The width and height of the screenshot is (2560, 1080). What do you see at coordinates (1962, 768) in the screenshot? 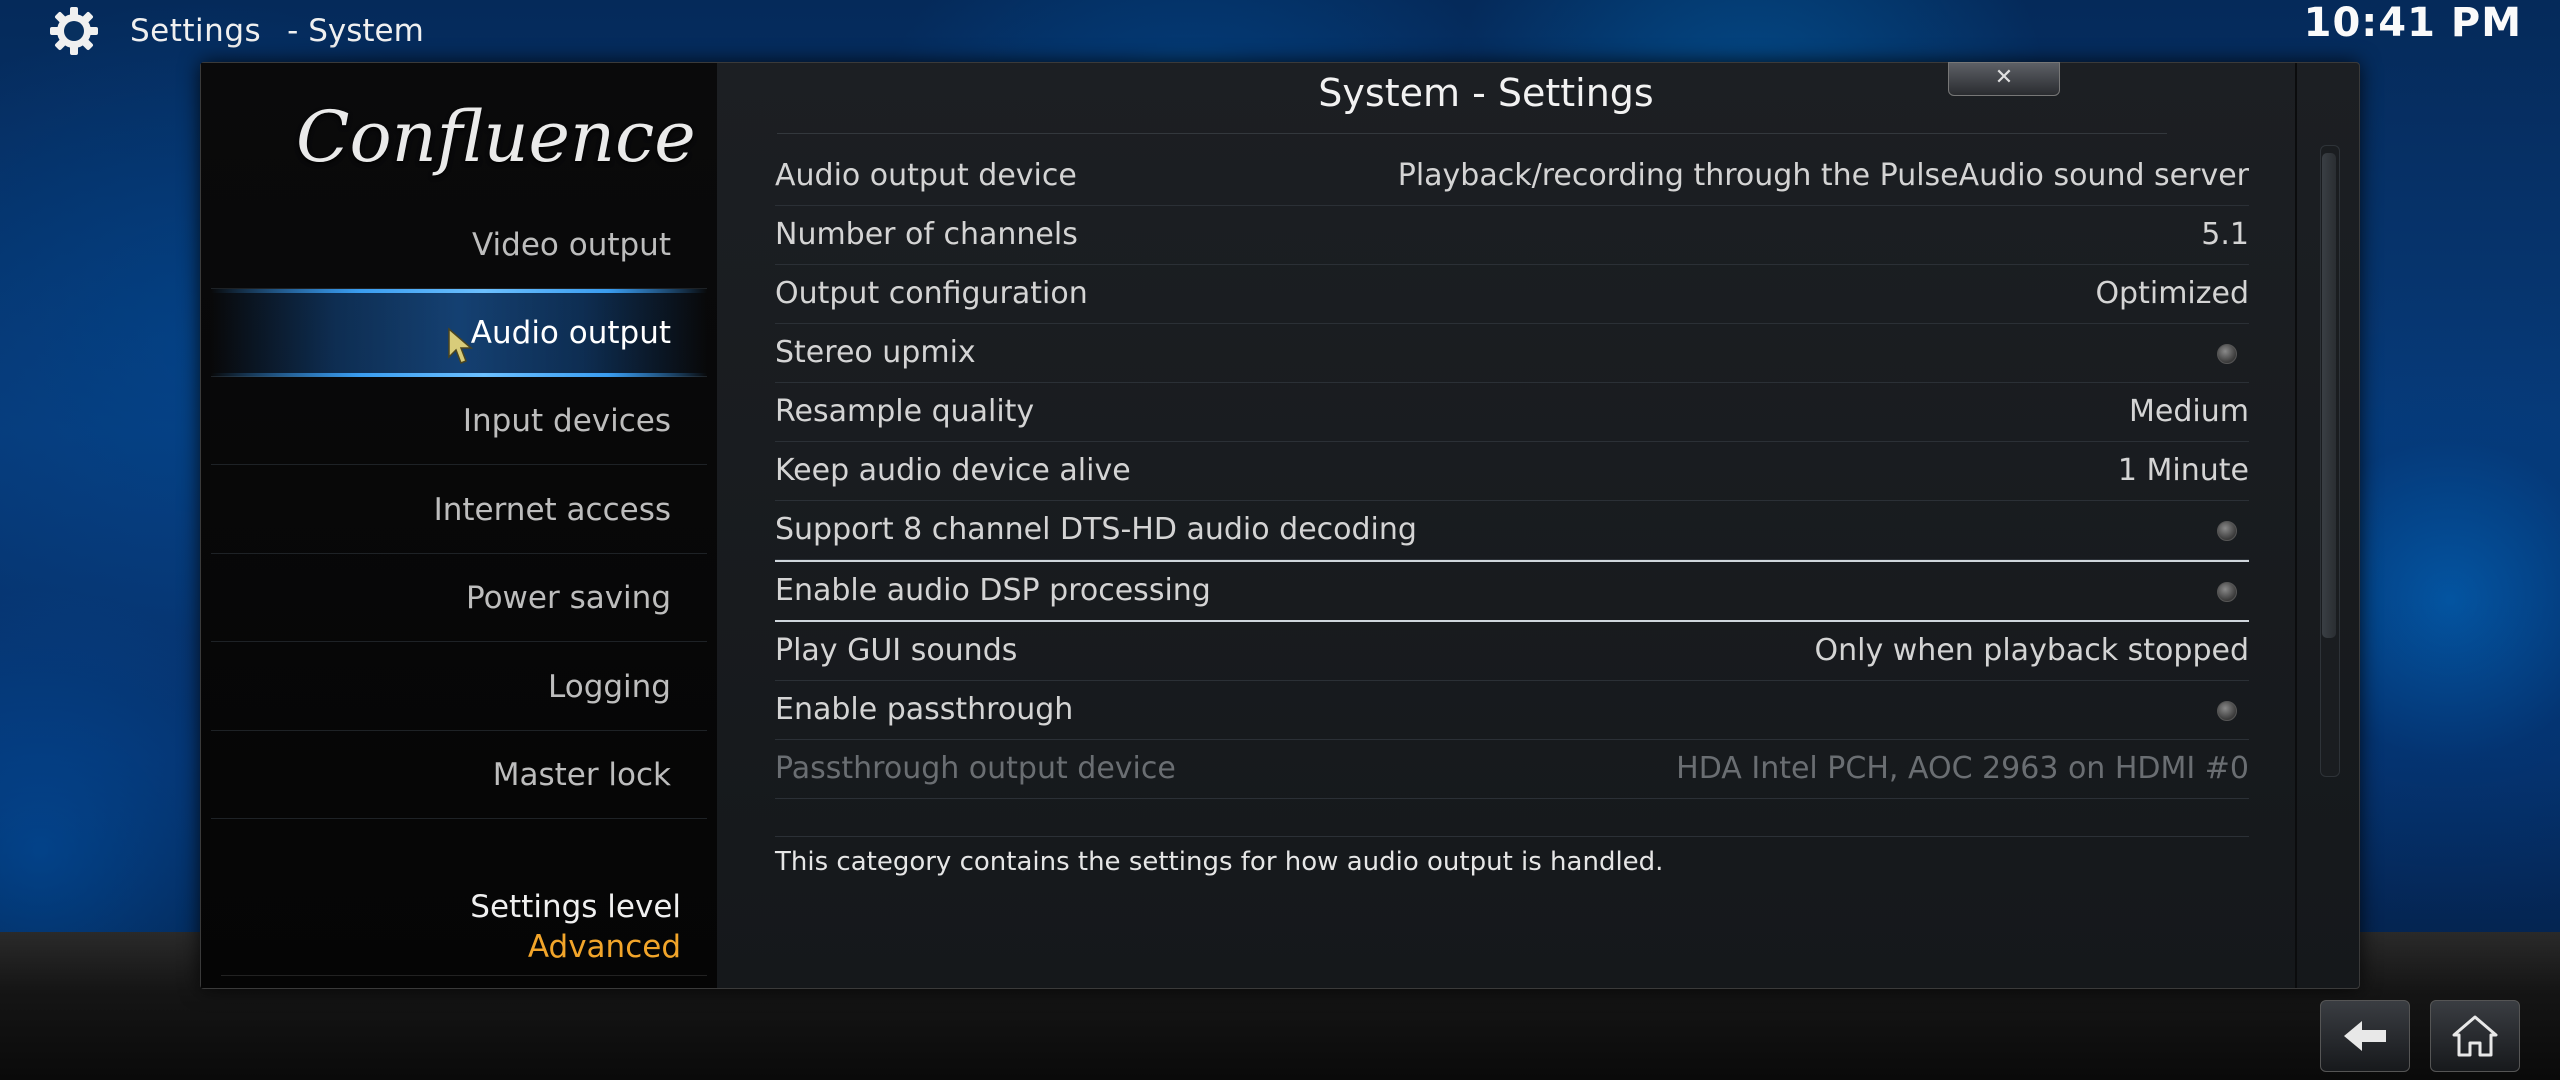
I see `setting-value: HDA Intel PCH, AOC 2963 on HDMI #0` at bounding box center [1962, 768].